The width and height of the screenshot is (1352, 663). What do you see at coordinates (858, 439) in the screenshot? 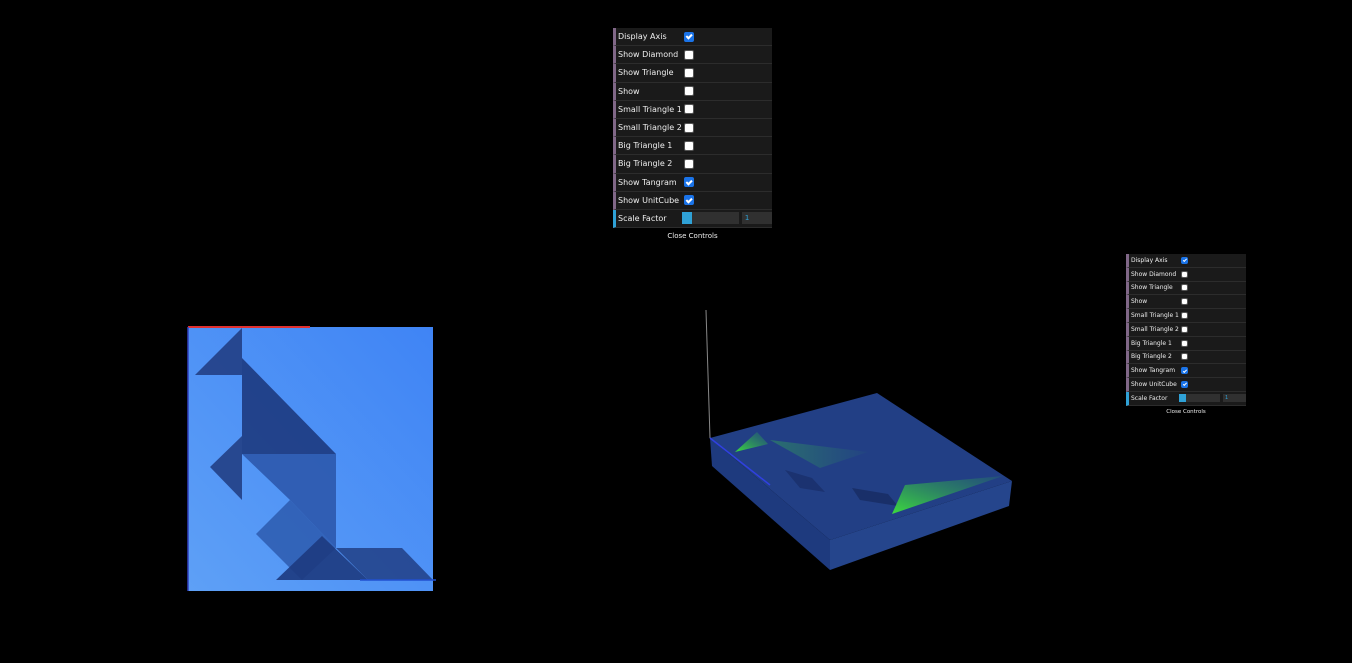
I see `right-viewport-scene` at bounding box center [858, 439].